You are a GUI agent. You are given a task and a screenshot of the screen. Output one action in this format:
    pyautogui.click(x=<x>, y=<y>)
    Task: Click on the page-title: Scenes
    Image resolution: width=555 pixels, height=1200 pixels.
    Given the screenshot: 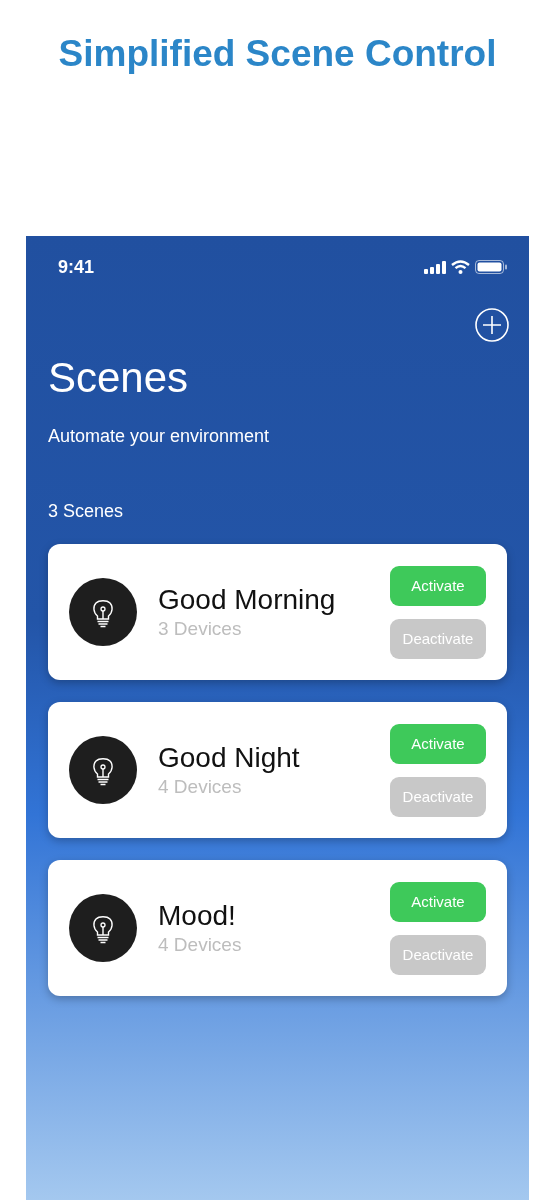 What is the action you would take?
    pyautogui.click(x=119, y=378)
    